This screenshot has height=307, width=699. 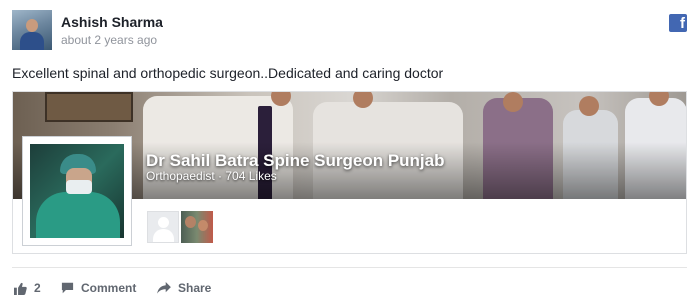 I want to click on author-name: Ashish Sharma, so click(x=112, y=22).